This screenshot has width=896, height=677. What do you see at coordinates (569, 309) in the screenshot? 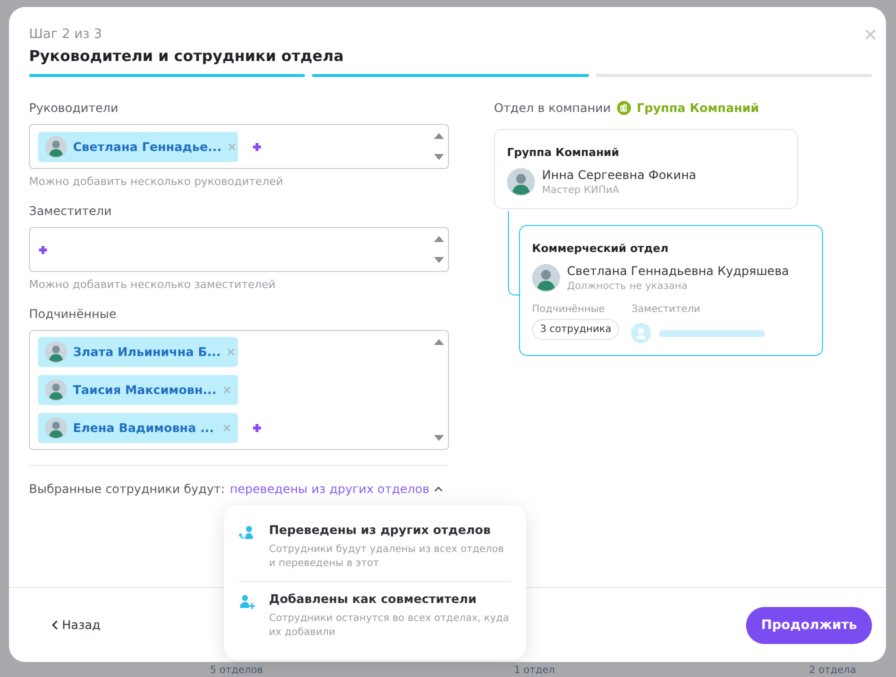
I see `stat-label: Подчинённые` at bounding box center [569, 309].